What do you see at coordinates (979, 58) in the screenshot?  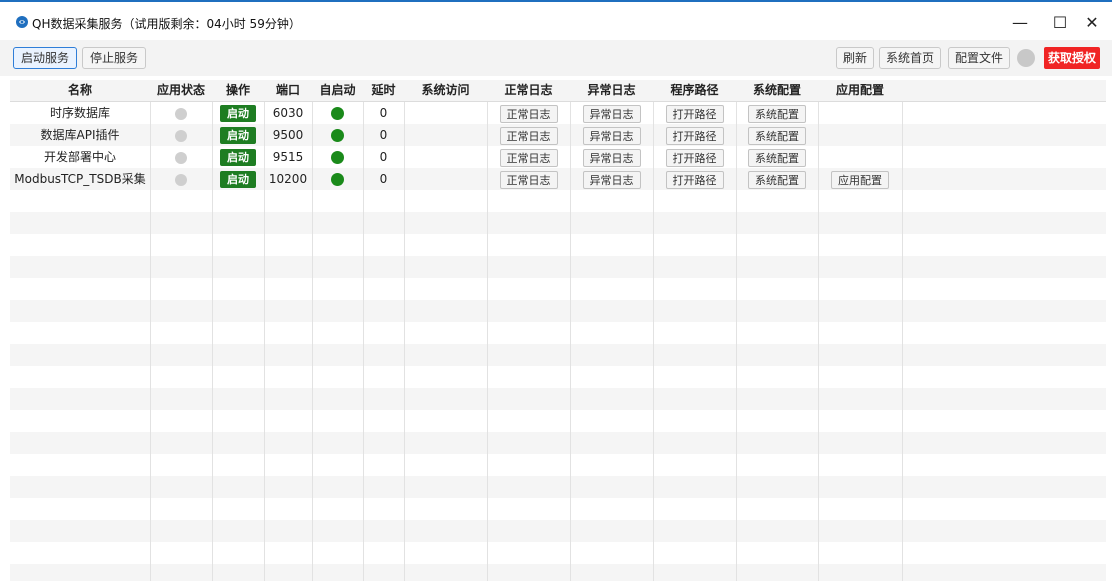 I see `config-file-button: 配置文件` at bounding box center [979, 58].